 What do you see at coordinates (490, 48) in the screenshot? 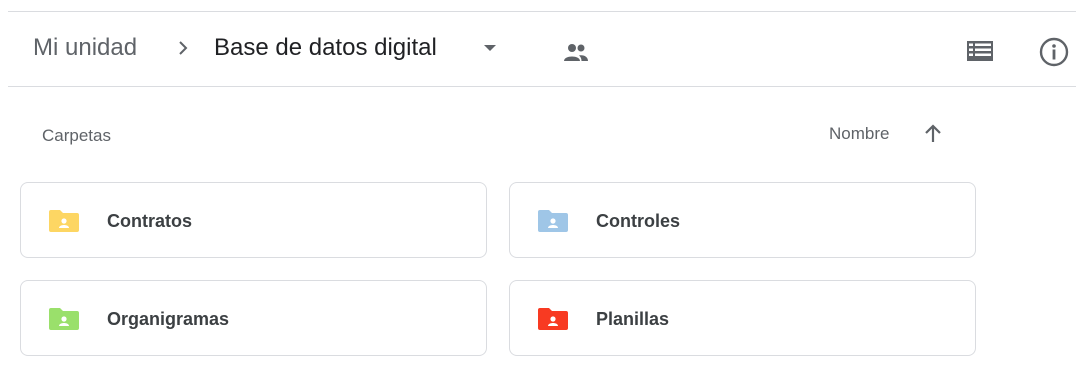
I see `dropdown-caret-icon` at bounding box center [490, 48].